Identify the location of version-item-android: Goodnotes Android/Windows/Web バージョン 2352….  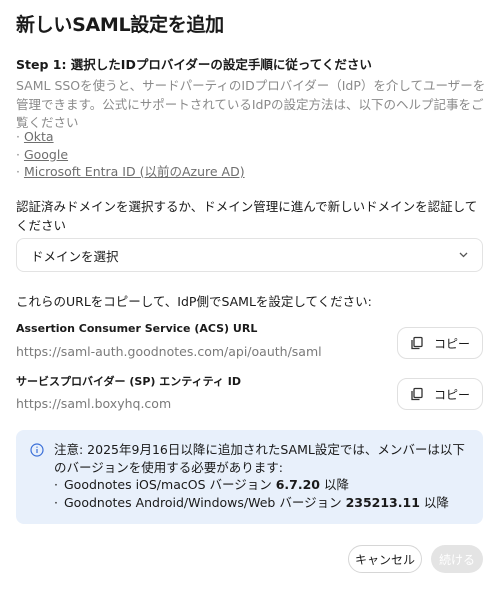
(262, 503).